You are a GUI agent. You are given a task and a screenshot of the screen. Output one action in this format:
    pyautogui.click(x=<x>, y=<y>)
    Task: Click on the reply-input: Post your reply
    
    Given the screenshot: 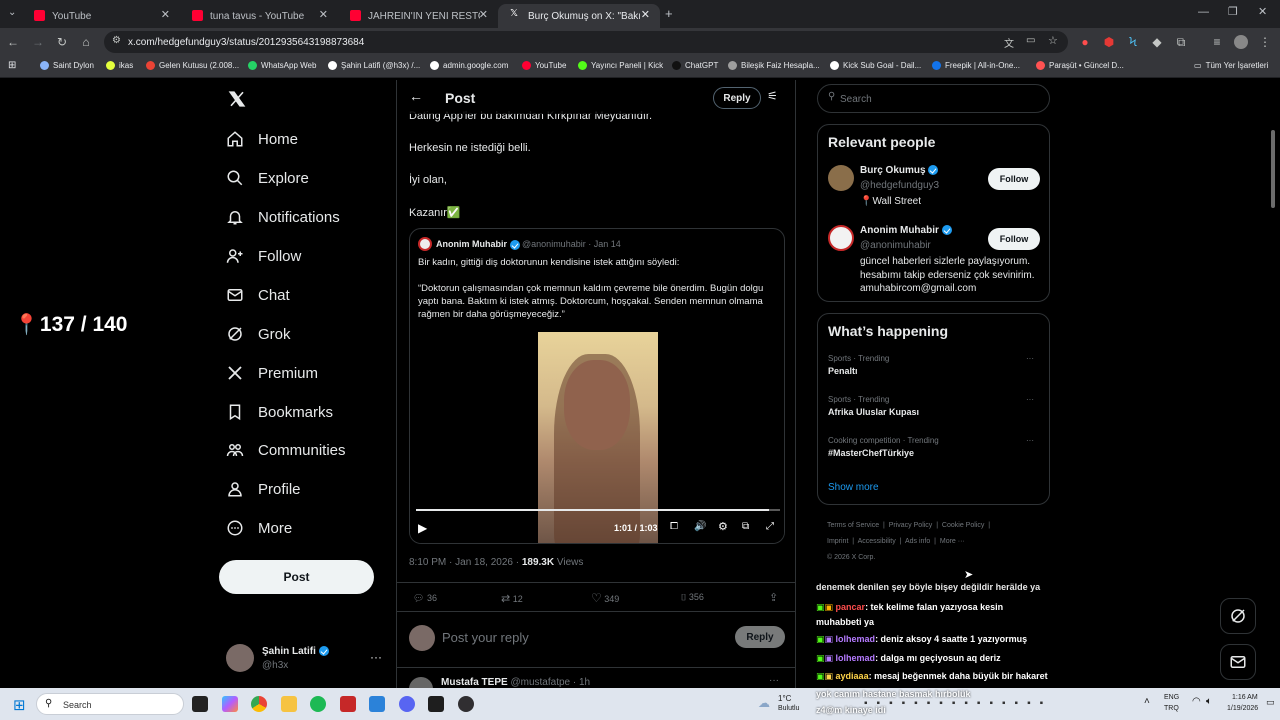 What is the action you would take?
    pyautogui.click(x=485, y=637)
    